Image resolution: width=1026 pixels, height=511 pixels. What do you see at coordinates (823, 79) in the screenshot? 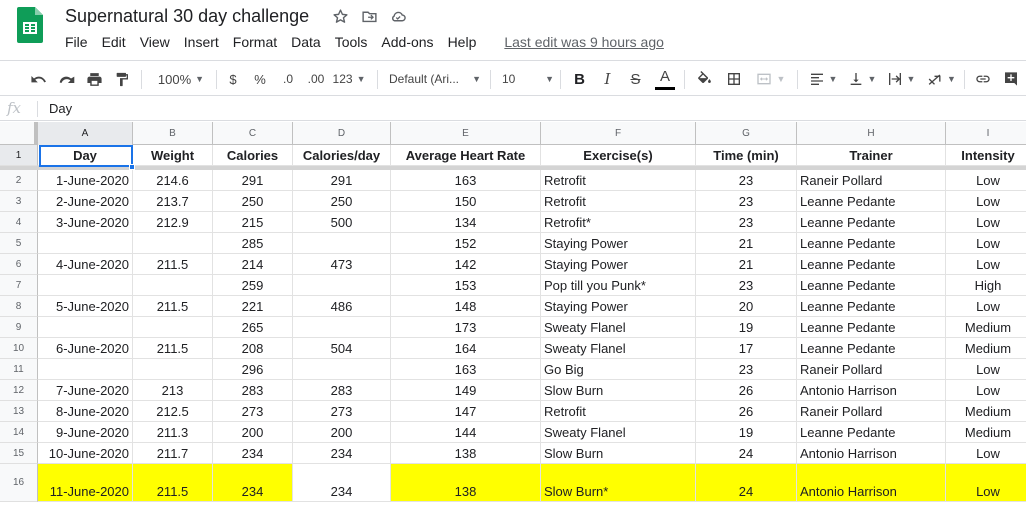
I see `horizontal-align-icon: ▼` at bounding box center [823, 79].